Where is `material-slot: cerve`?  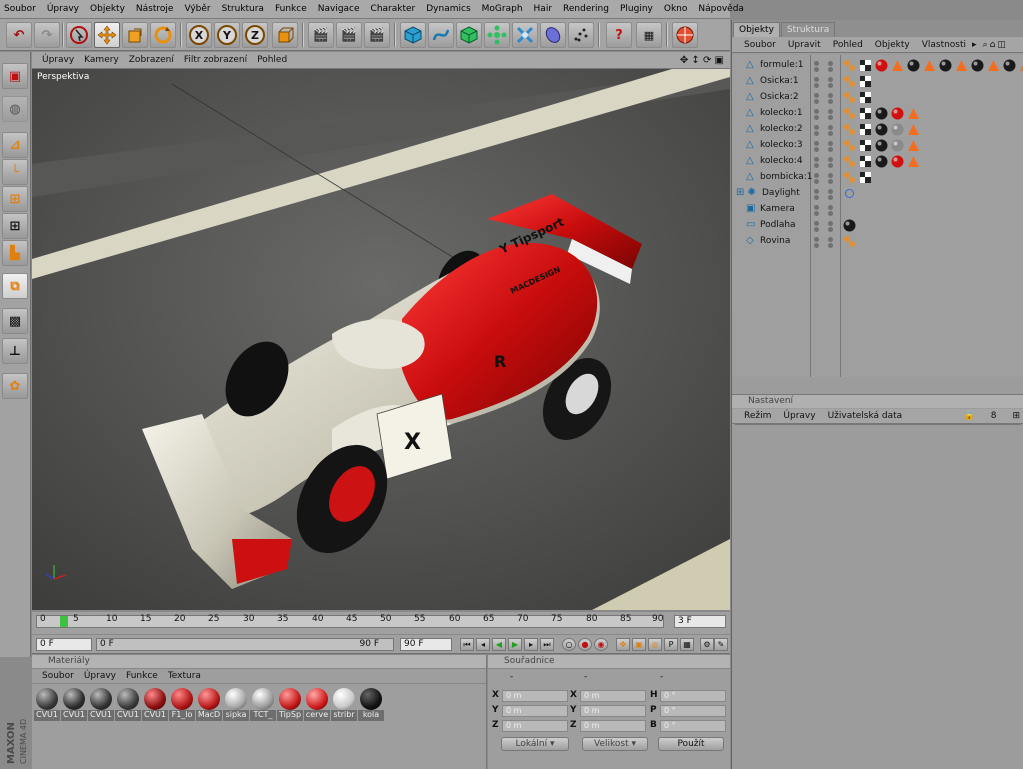
material-slot: cerve is located at coordinates (317, 705).